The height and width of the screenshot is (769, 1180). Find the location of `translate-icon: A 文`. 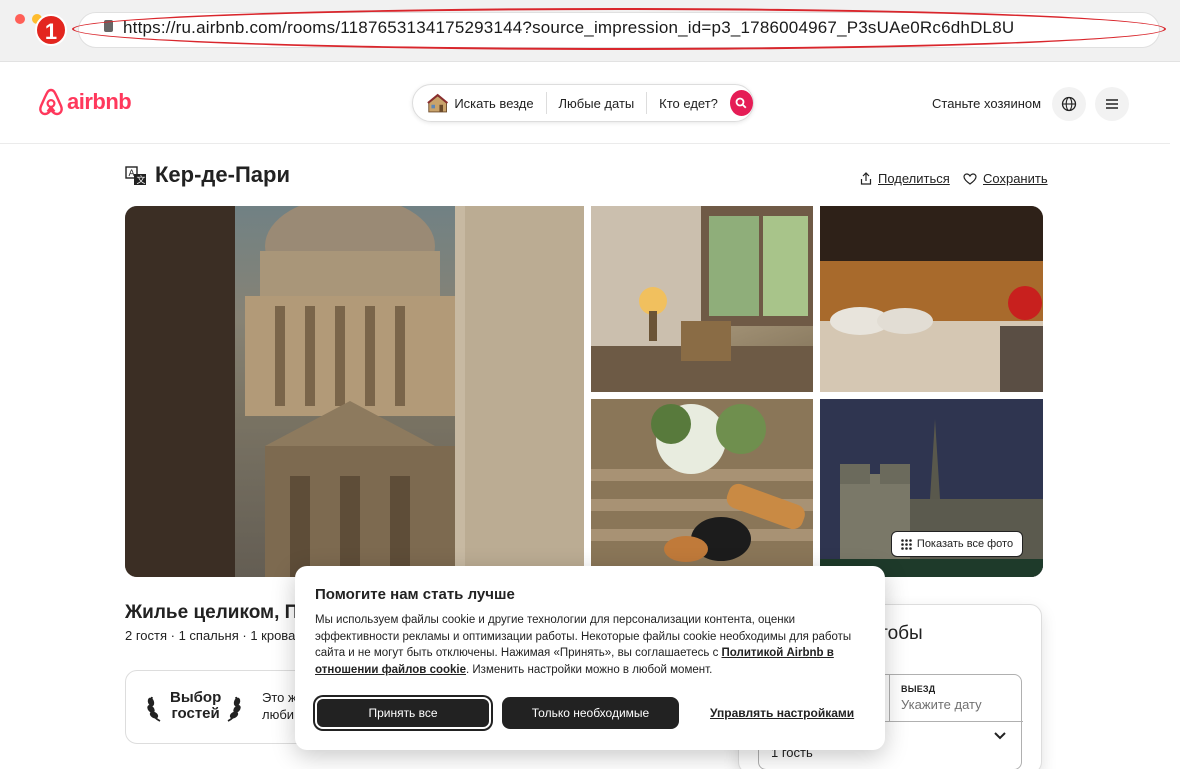

translate-icon: A 文 is located at coordinates (136, 176).